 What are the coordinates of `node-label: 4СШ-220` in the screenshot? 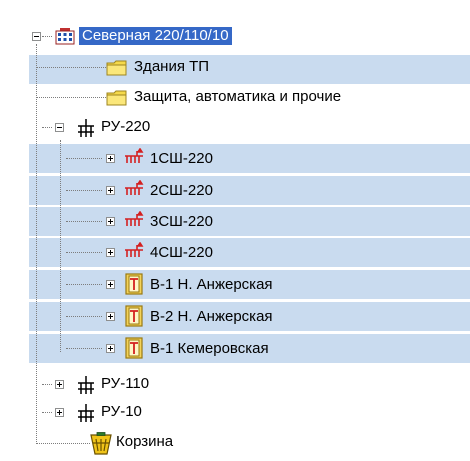 It's located at (181, 253).